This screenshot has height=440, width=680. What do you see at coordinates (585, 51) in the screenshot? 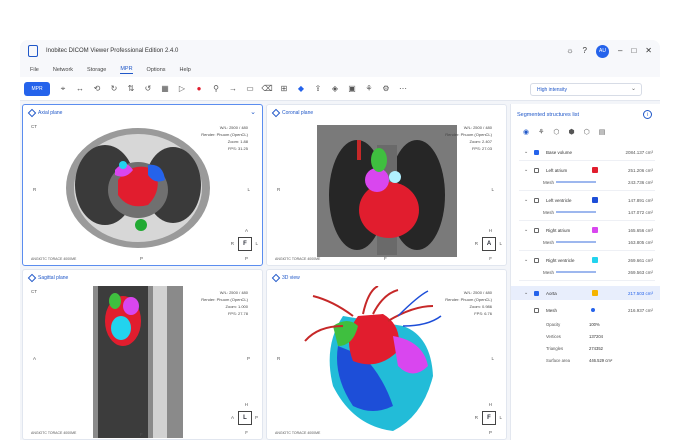
I see `help-icon: ?` at bounding box center [585, 51].